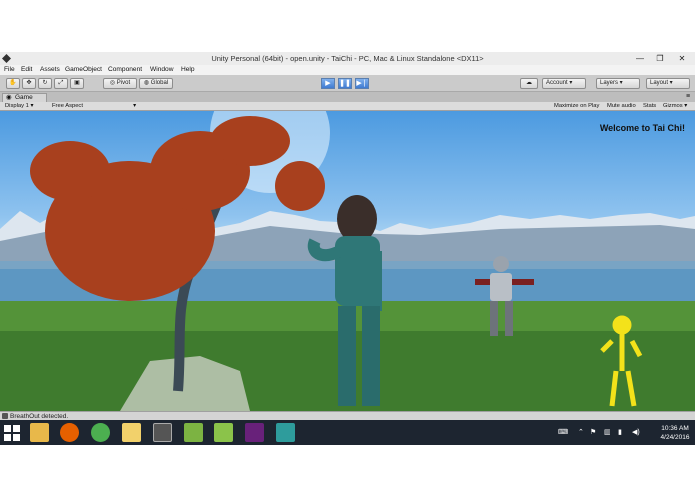 The width and height of the screenshot is (695, 494). Describe the element at coordinates (529, 83) in the screenshot. I see `cloud-icon: ☁` at that location.